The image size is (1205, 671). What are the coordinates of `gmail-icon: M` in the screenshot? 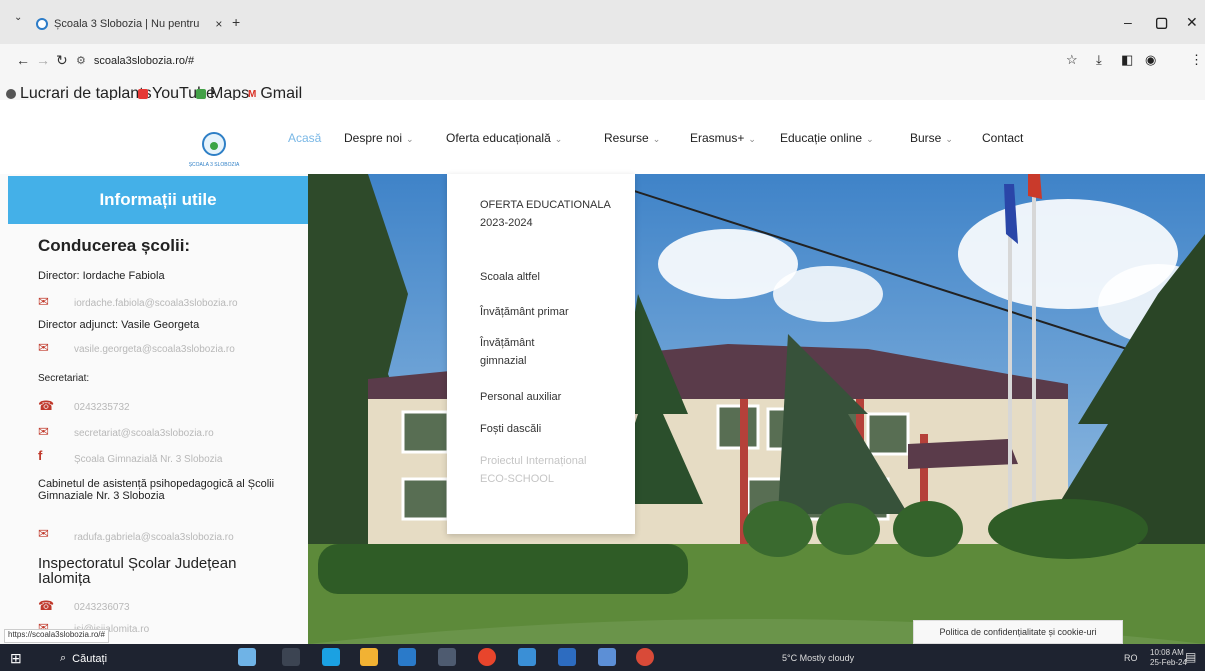 It's located at (252, 94).